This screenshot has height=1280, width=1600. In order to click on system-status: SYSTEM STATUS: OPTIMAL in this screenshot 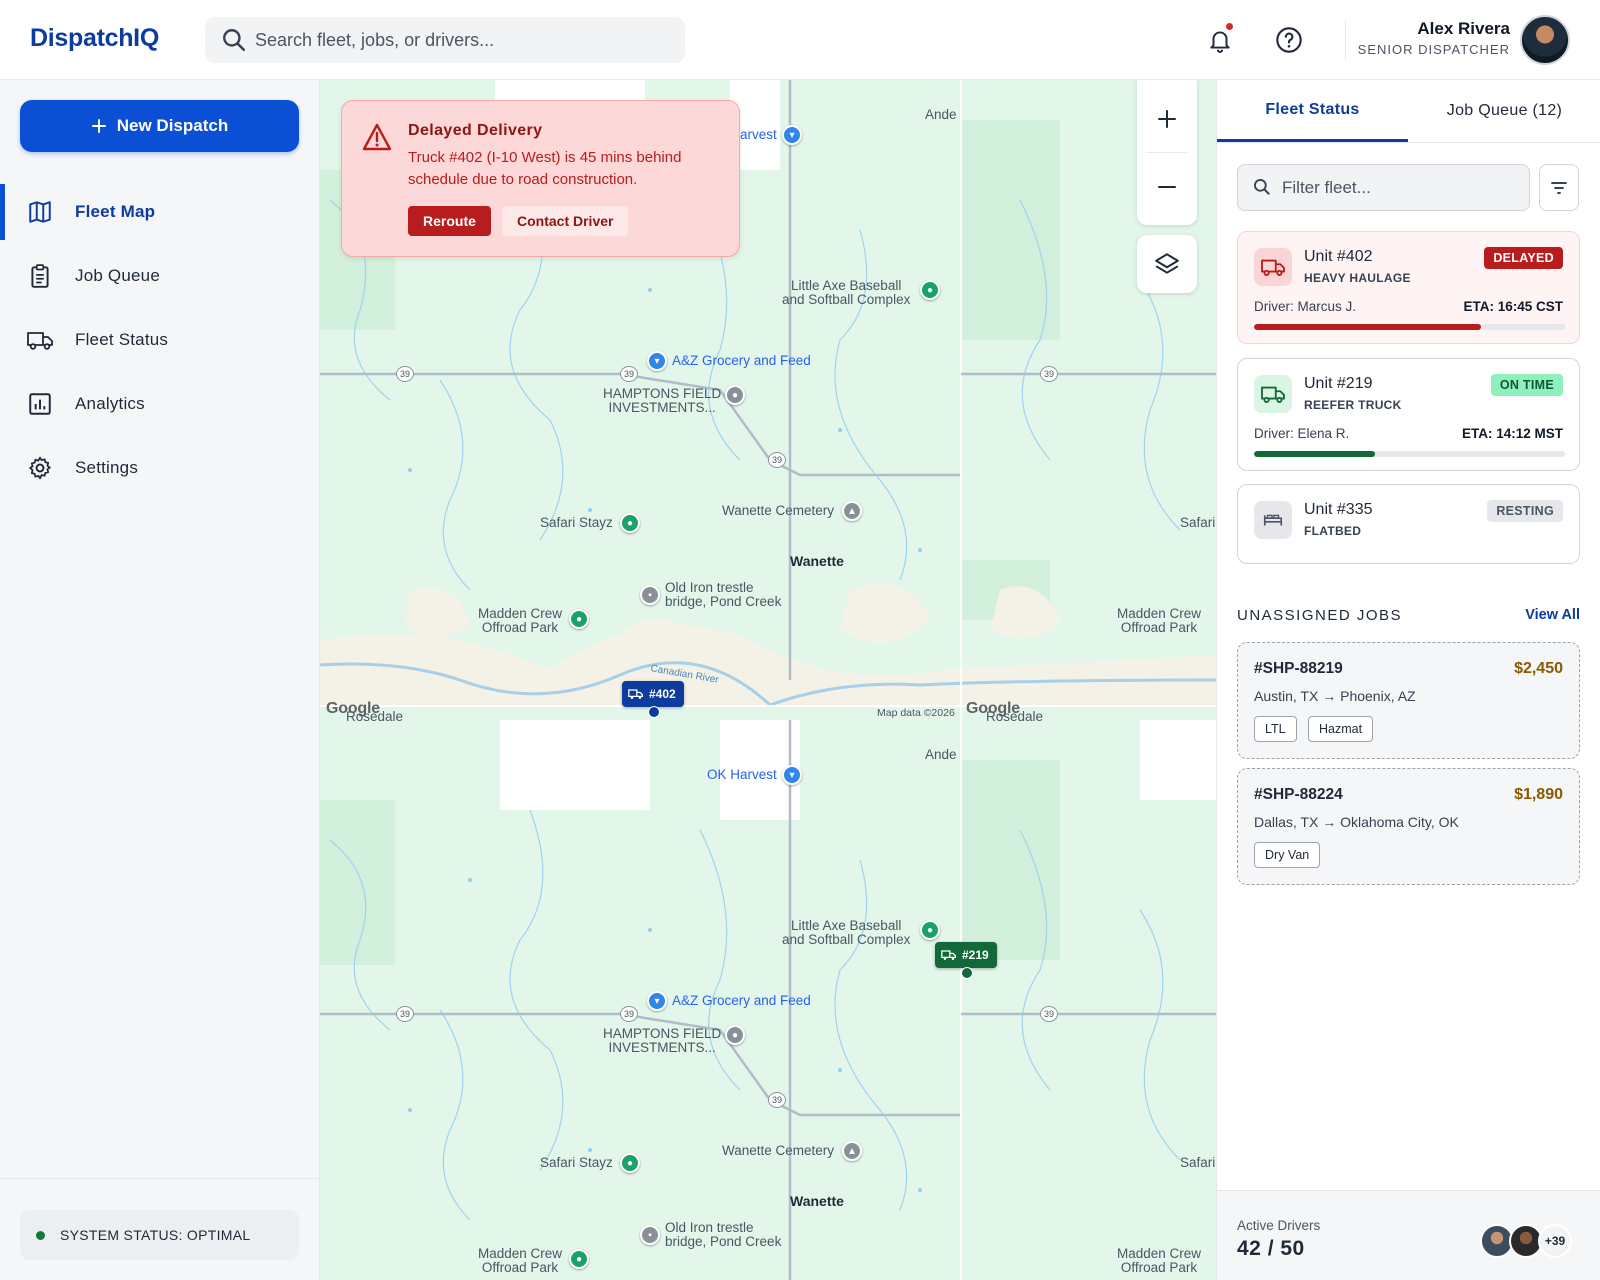, I will do `click(159, 1235)`.